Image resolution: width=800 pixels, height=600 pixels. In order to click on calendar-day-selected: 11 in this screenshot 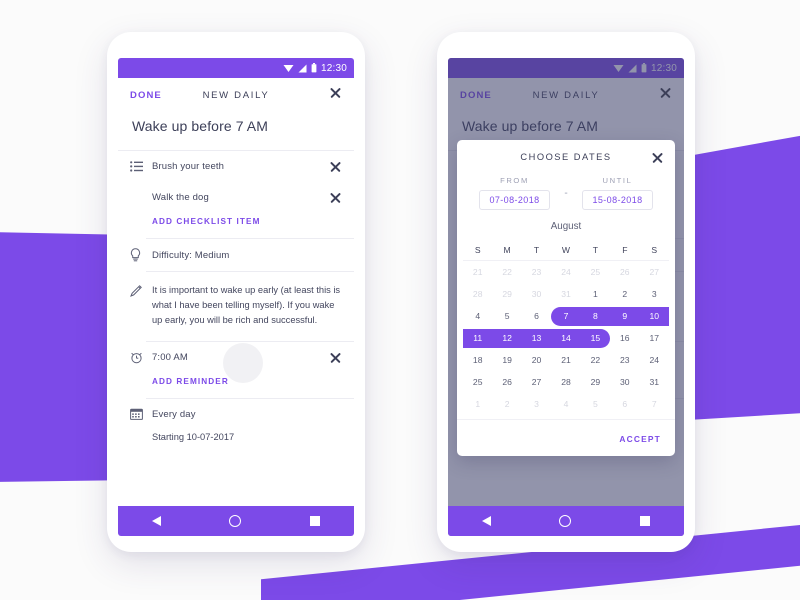, I will do `click(477, 338)`.